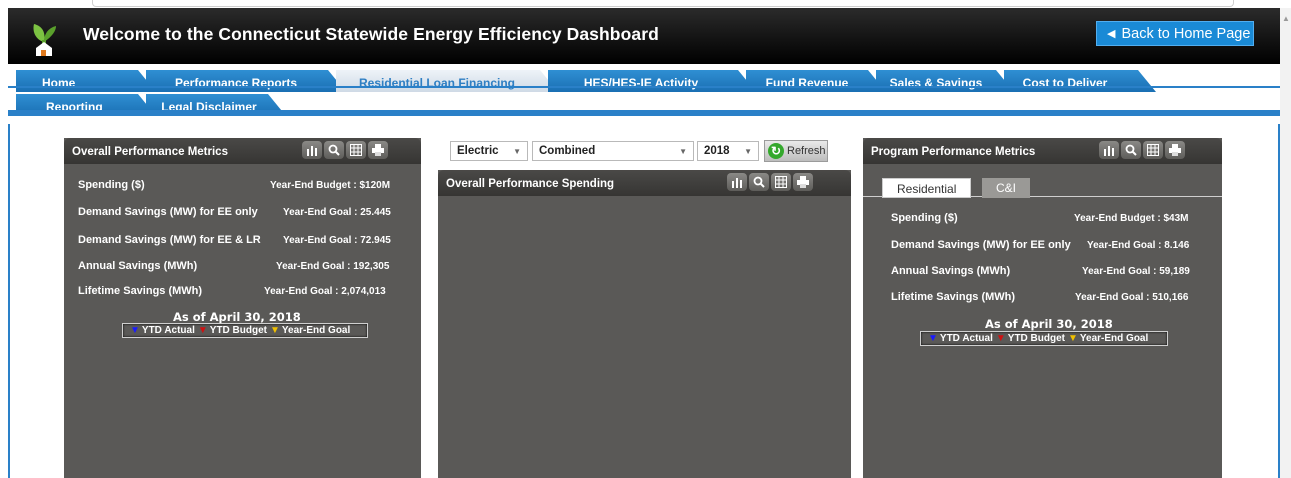 The width and height of the screenshot is (1291, 478). Describe the element at coordinates (1286, 18) in the screenshot. I see `scroll-up-icon: ▲` at that location.